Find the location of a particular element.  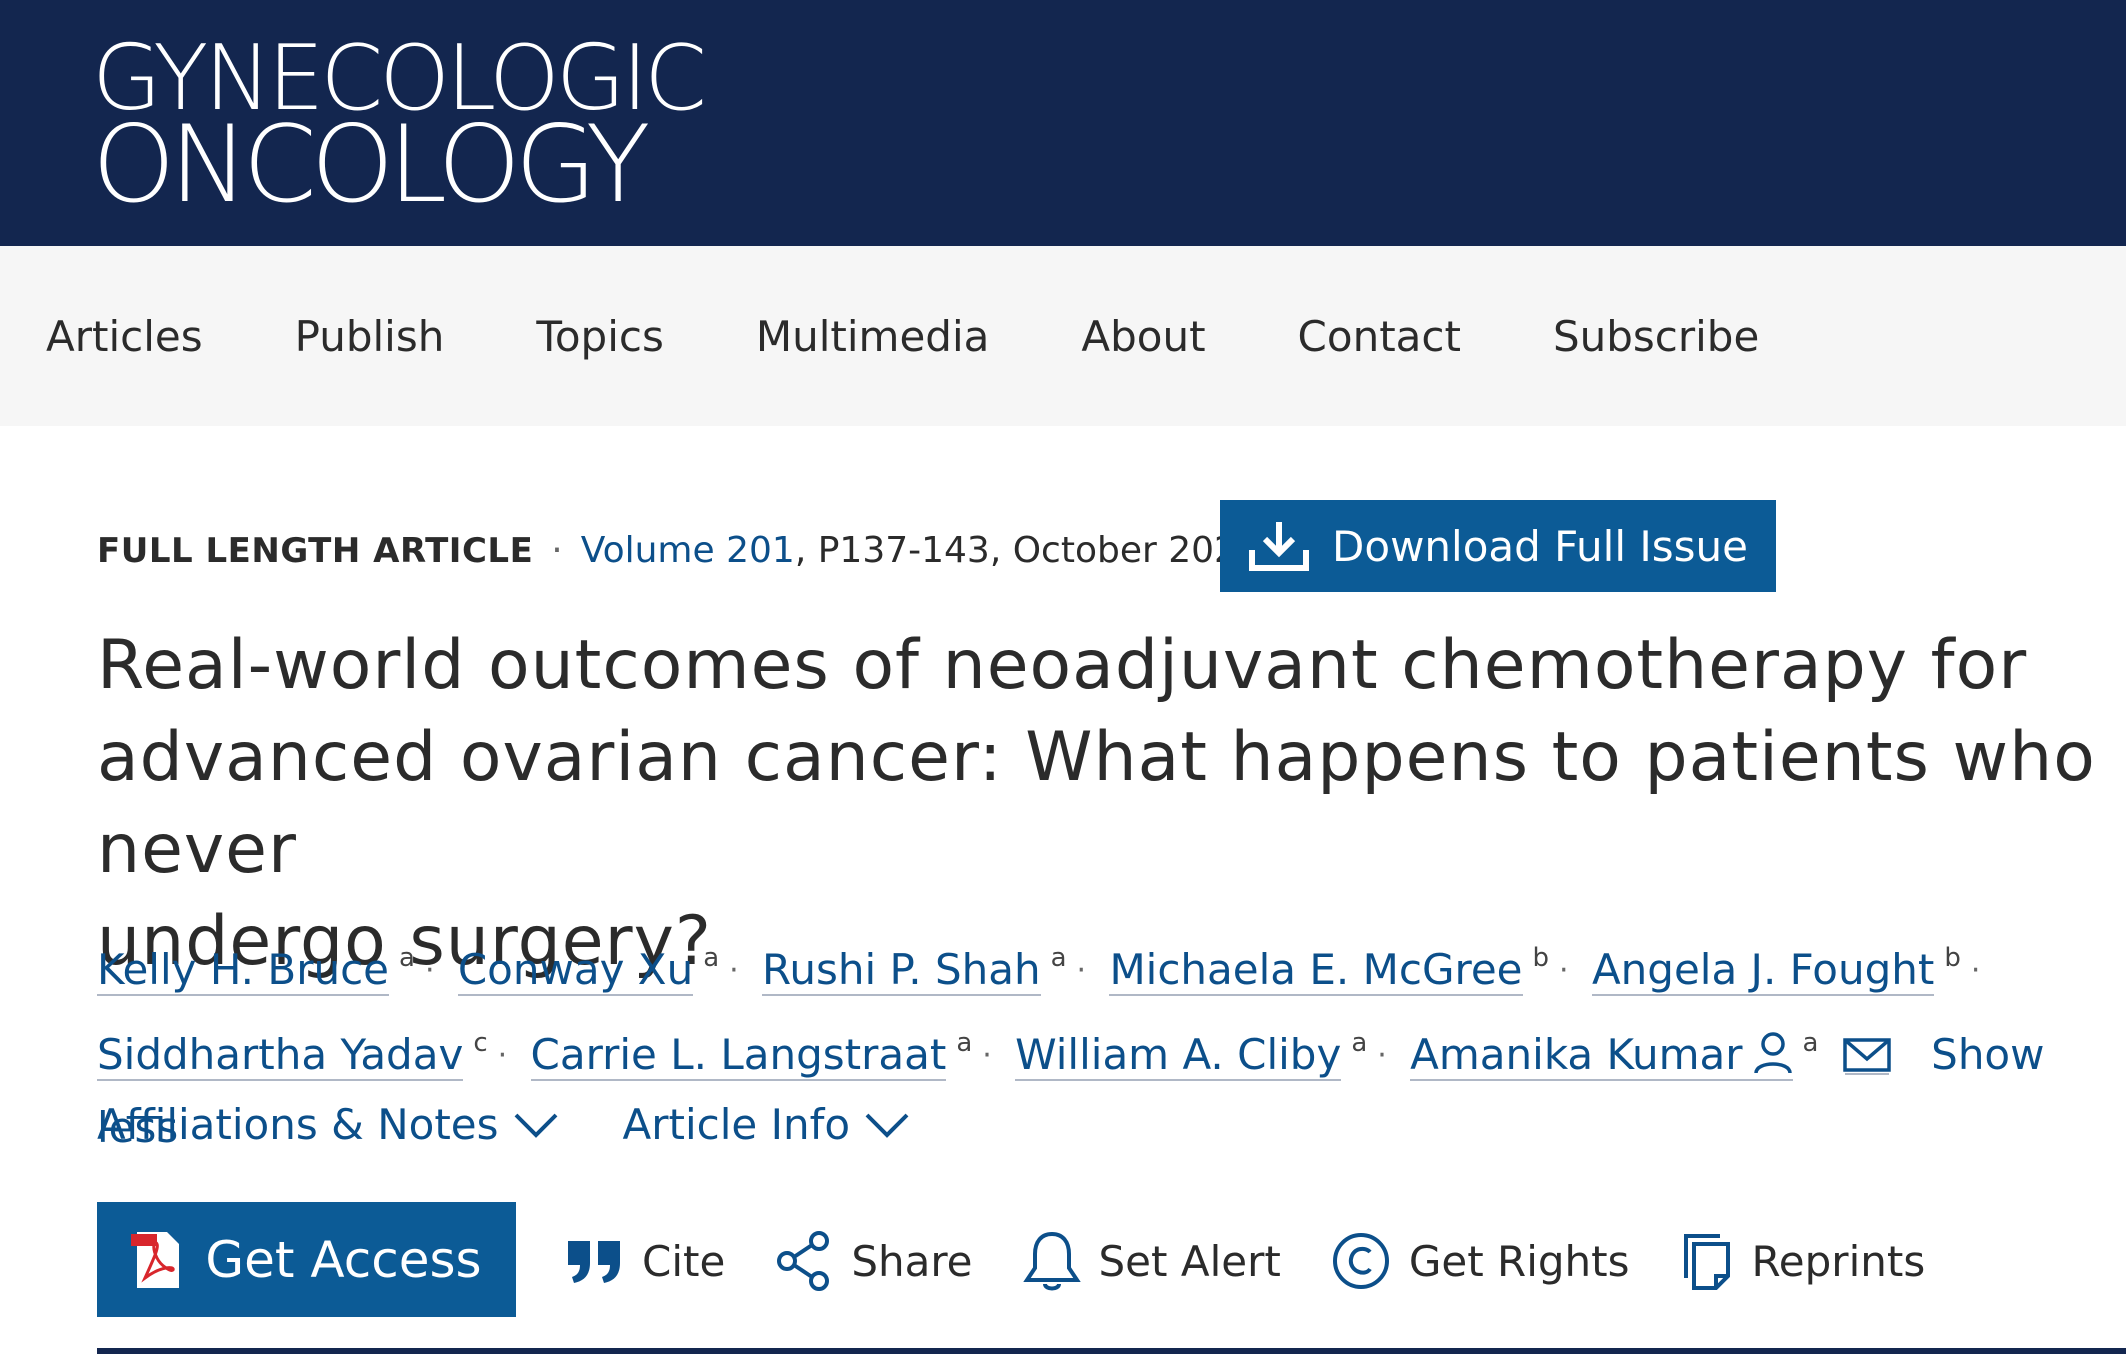

share-button: Share is located at coordinates (874, 1261).